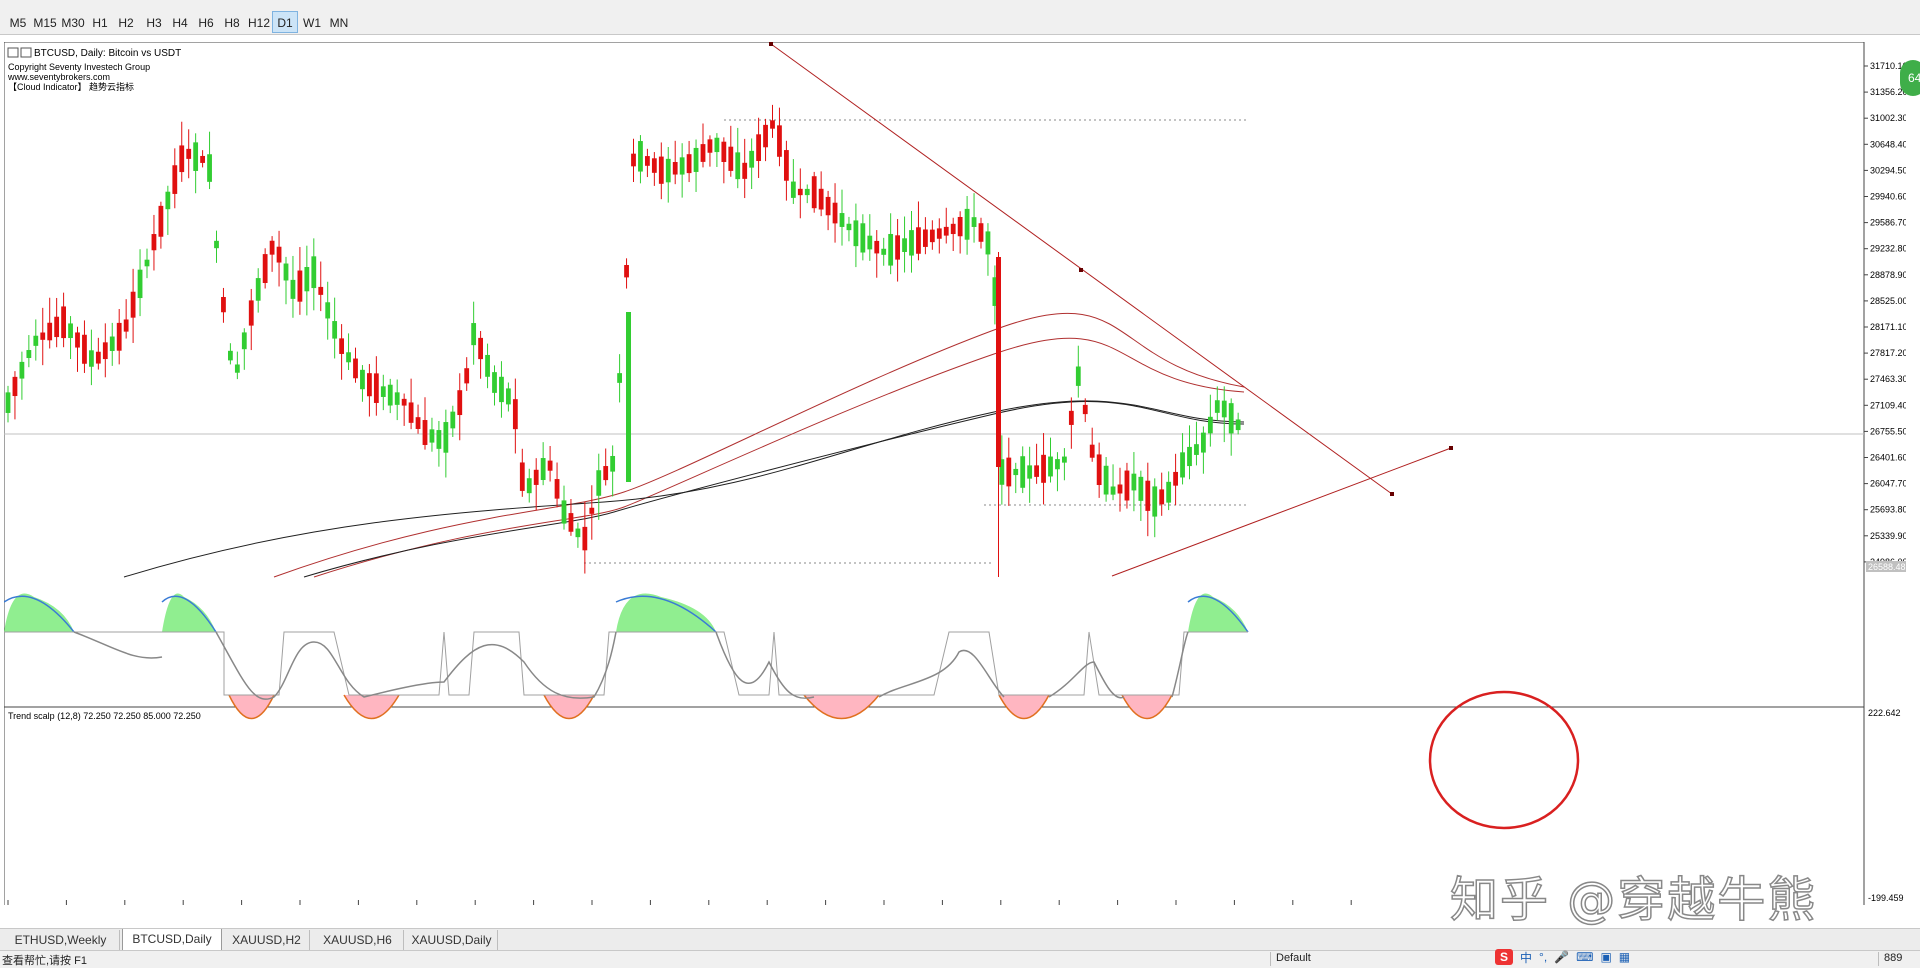 The image size is (1920, 968). Describe the element at coordinates (1910, 78) in the screenshot. I see `floating-badge: 64` at that location.